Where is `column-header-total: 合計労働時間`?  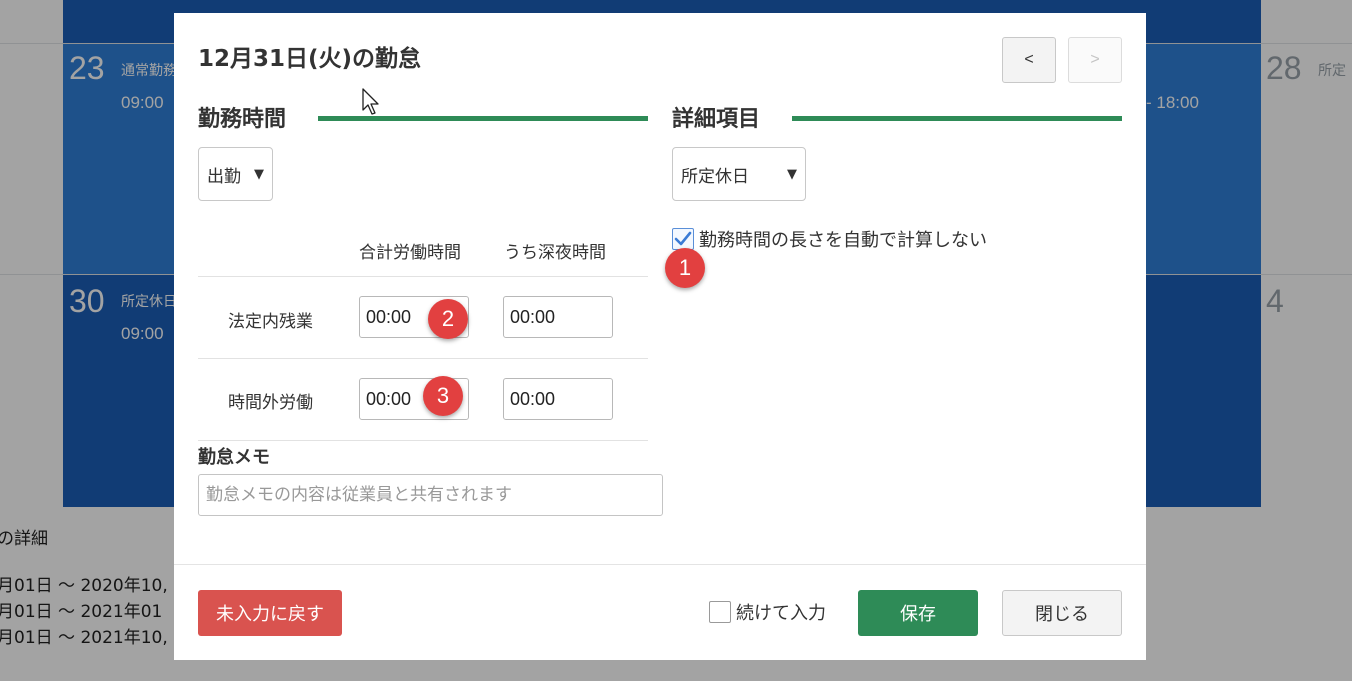
column-header-total: 合計労働時間 is located at coordinates (410, 253).